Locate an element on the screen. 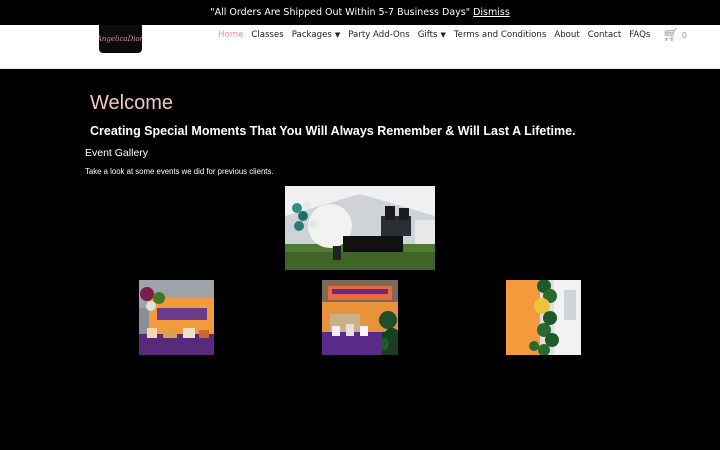 The width and height of the screenshot is (720, 450). site-logo: AngelicaDion is located at coordinates (120, 39).